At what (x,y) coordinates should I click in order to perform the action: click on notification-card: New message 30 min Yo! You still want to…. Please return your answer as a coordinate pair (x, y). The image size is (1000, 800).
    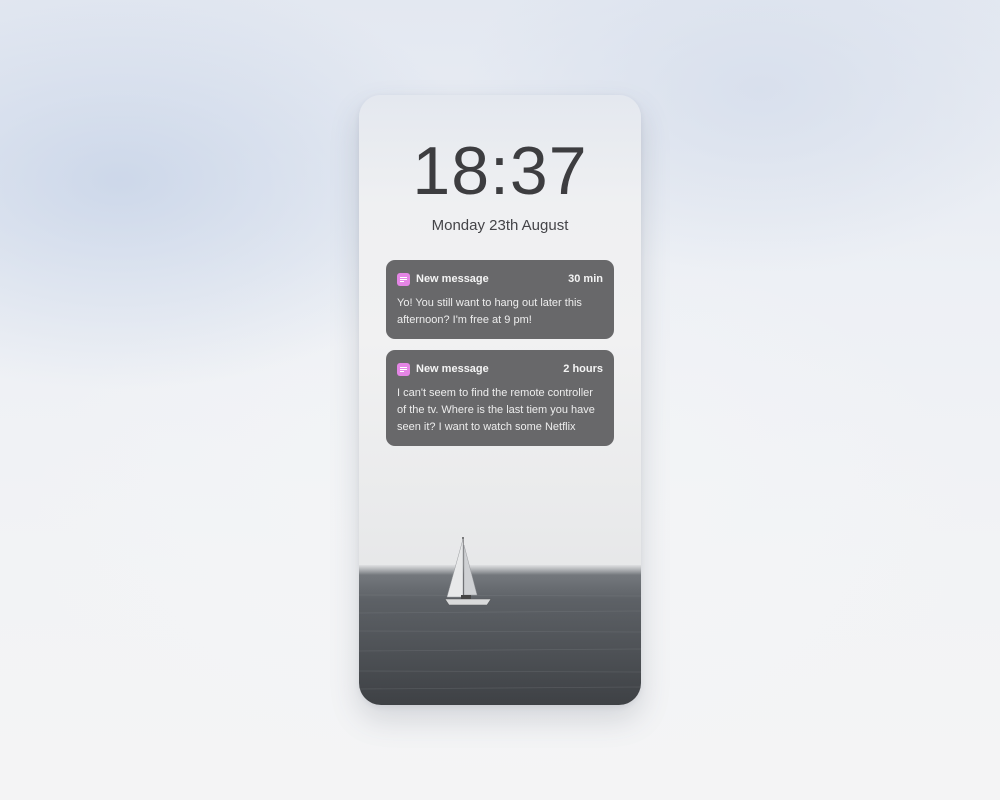
    Looking at the image, I should click on (500, 299).